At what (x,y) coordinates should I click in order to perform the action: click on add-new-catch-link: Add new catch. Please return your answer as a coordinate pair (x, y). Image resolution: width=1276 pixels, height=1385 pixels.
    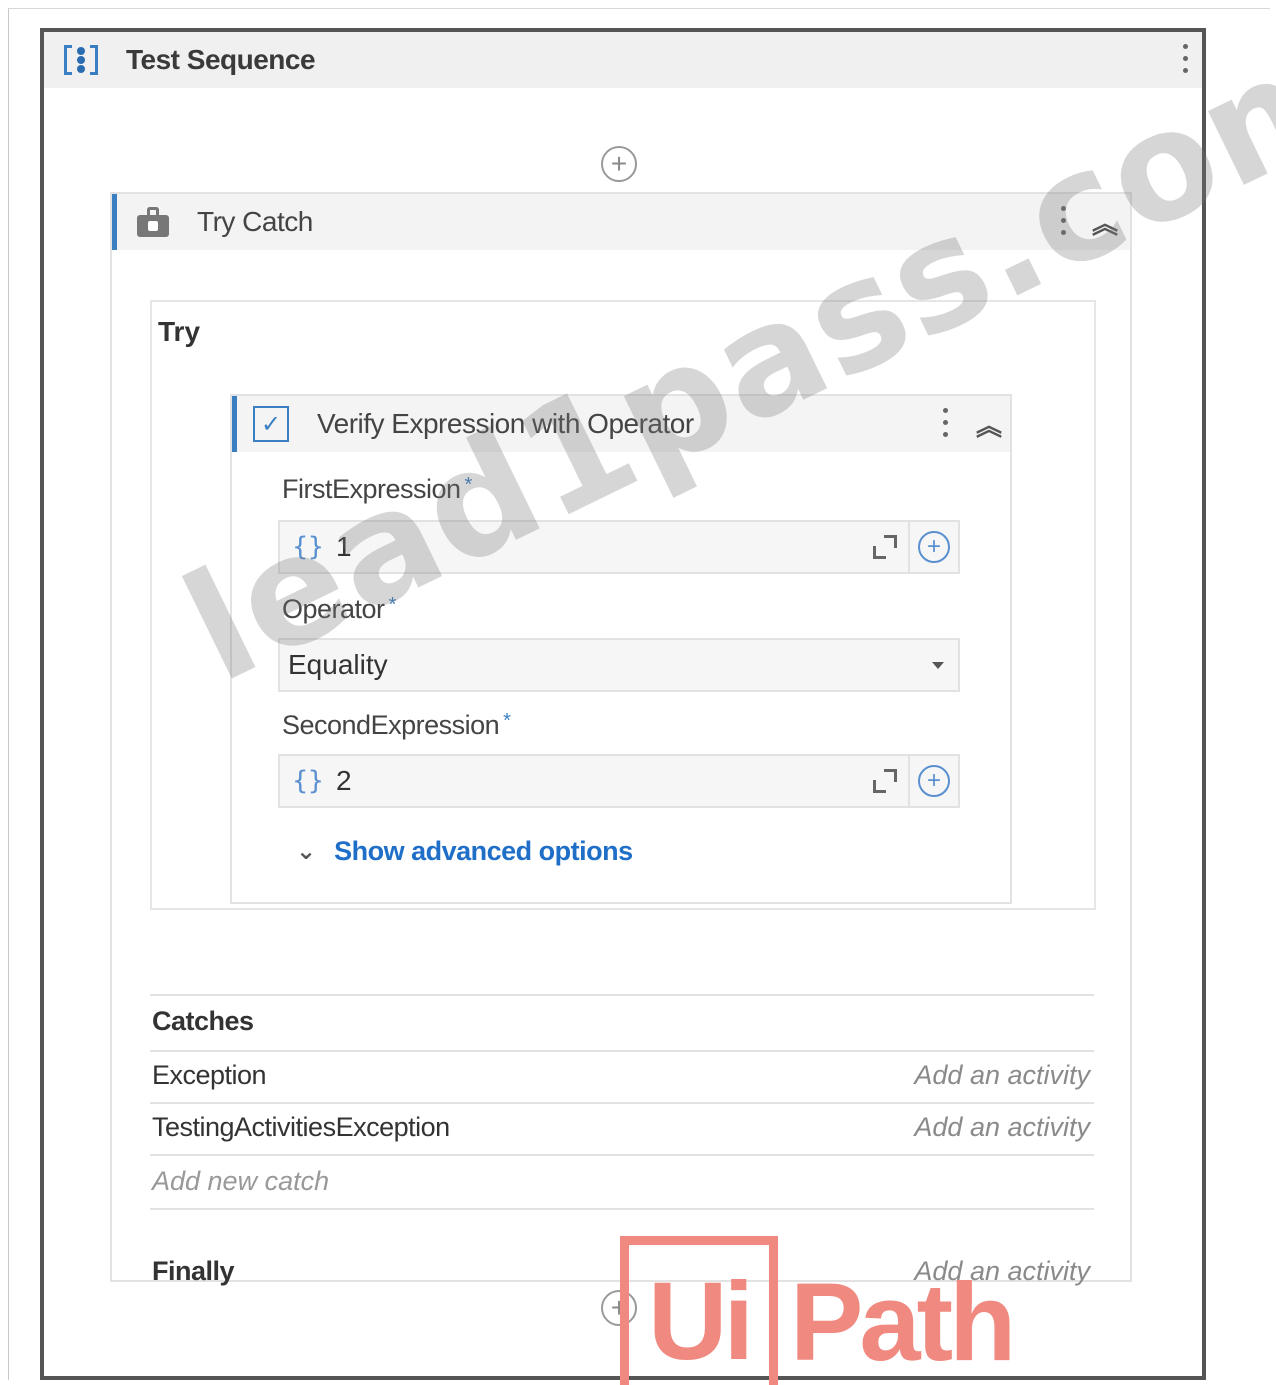
    Looking at the image, I should click on (240, 1181).